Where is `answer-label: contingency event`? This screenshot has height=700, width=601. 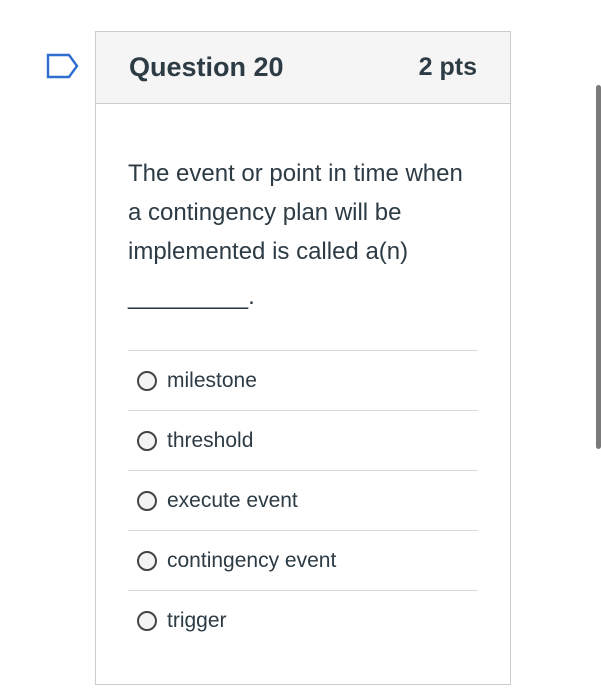
answer-label: contingency event is located at coordinates (252, 560).